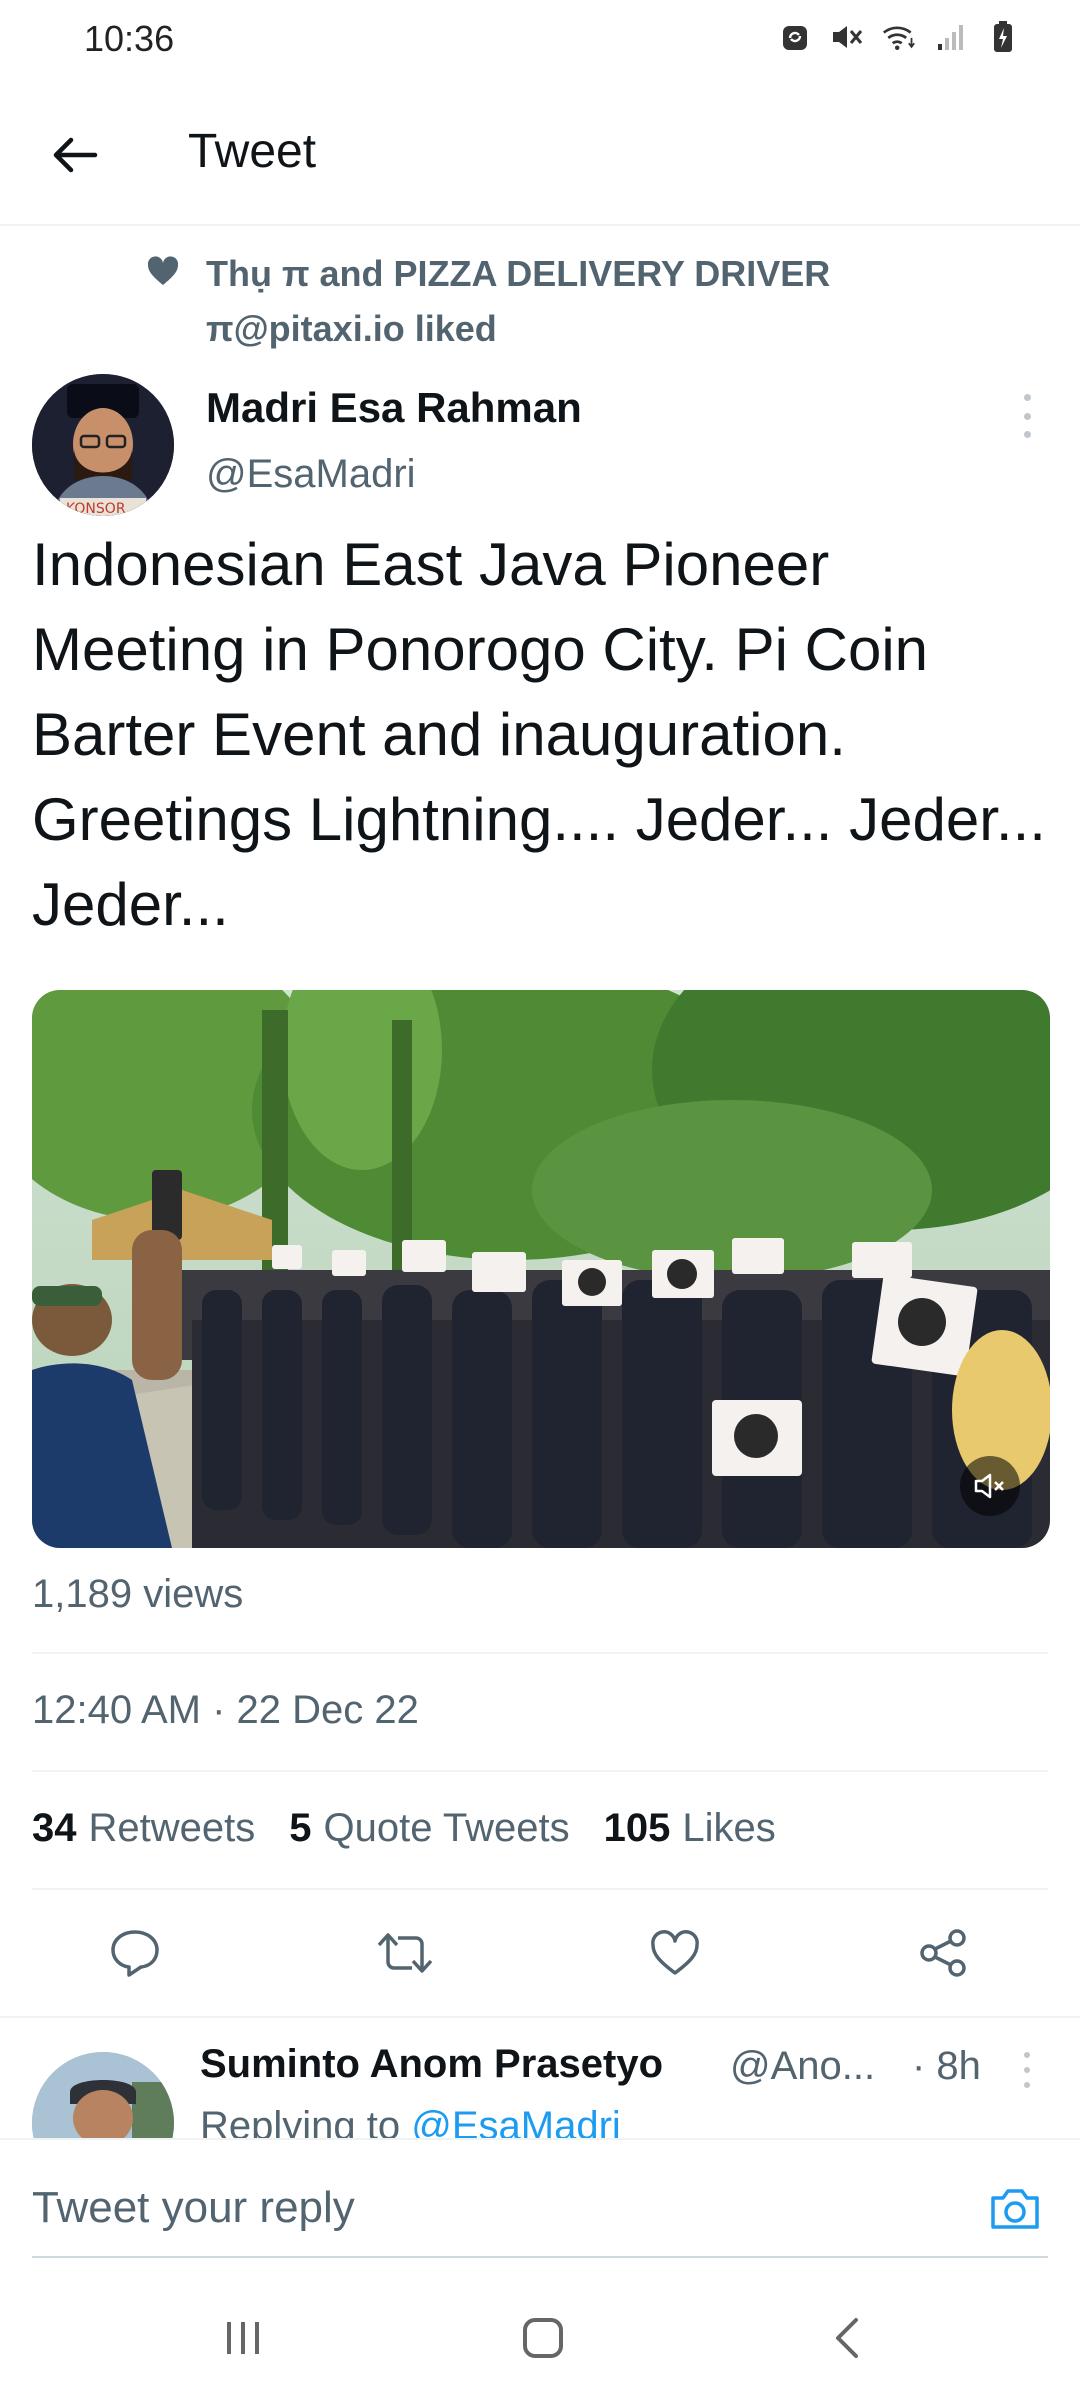 This screenshot has width=1080, height=2400. I want to click on camera-button, so click(1015, 2209).